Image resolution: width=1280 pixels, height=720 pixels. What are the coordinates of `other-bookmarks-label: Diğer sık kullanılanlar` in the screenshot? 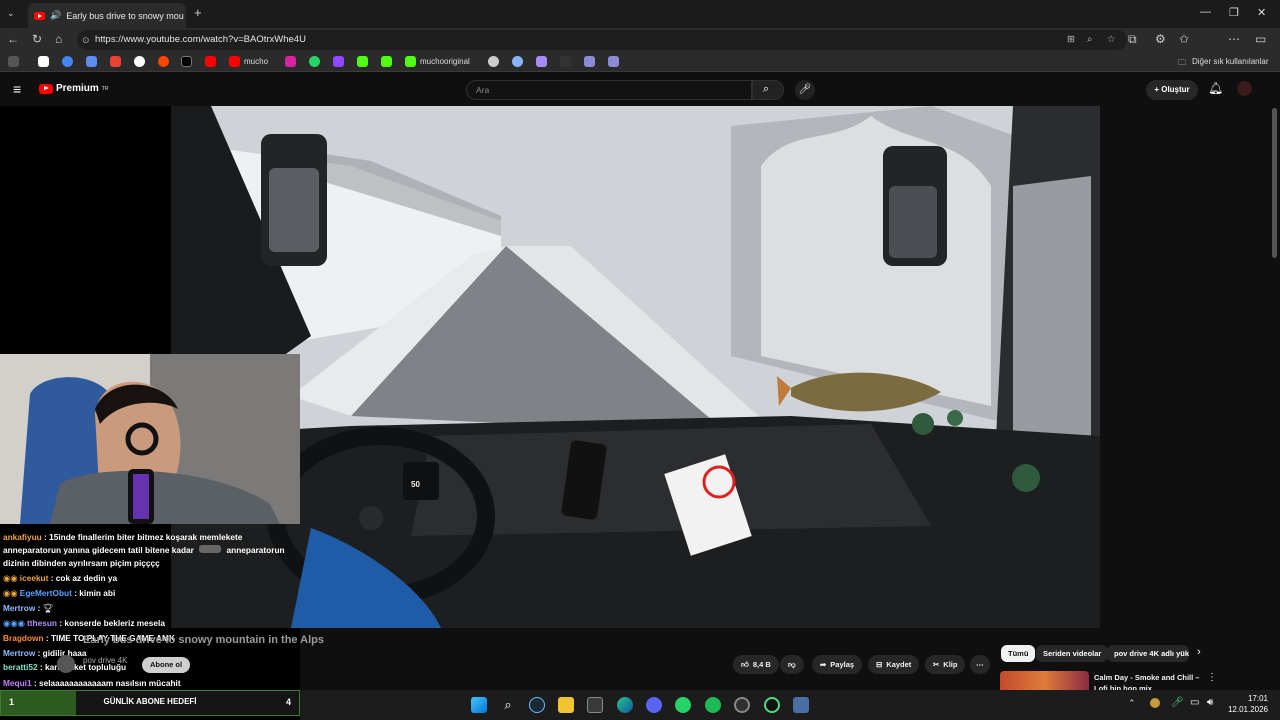 It's located at (1230, 61).